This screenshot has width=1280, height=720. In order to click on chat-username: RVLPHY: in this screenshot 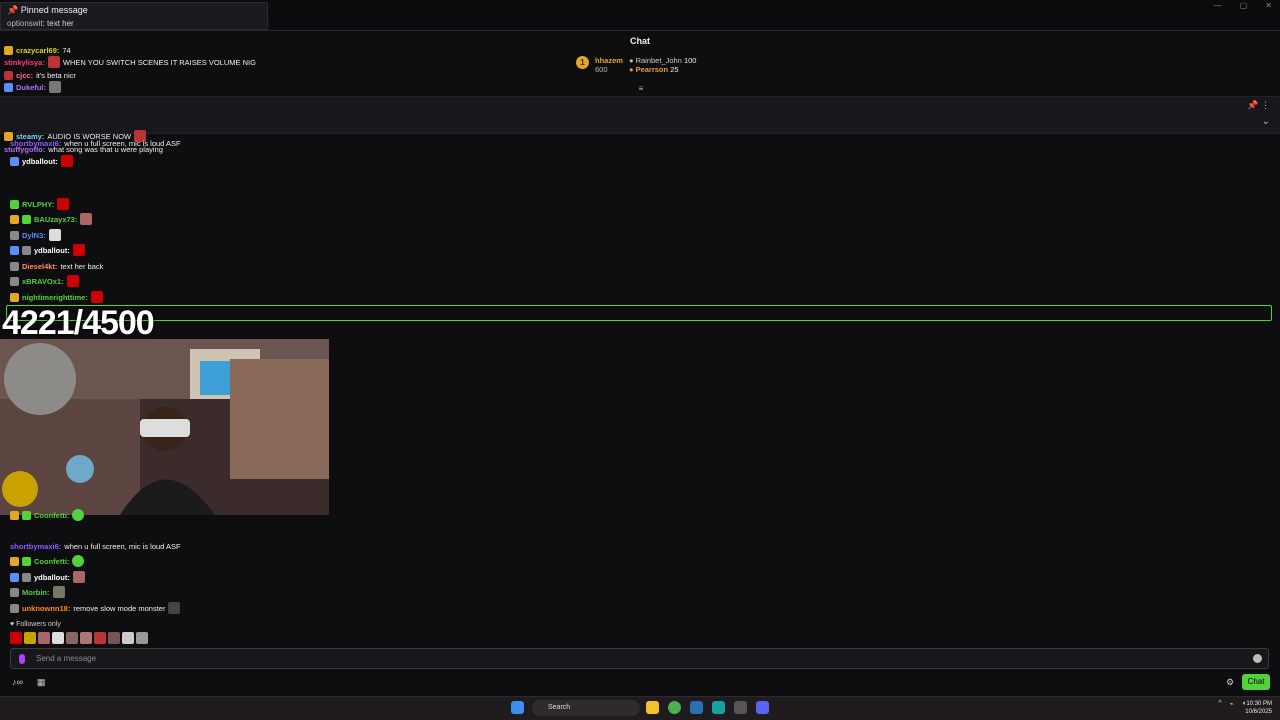, I will do `click(38, 204)`.